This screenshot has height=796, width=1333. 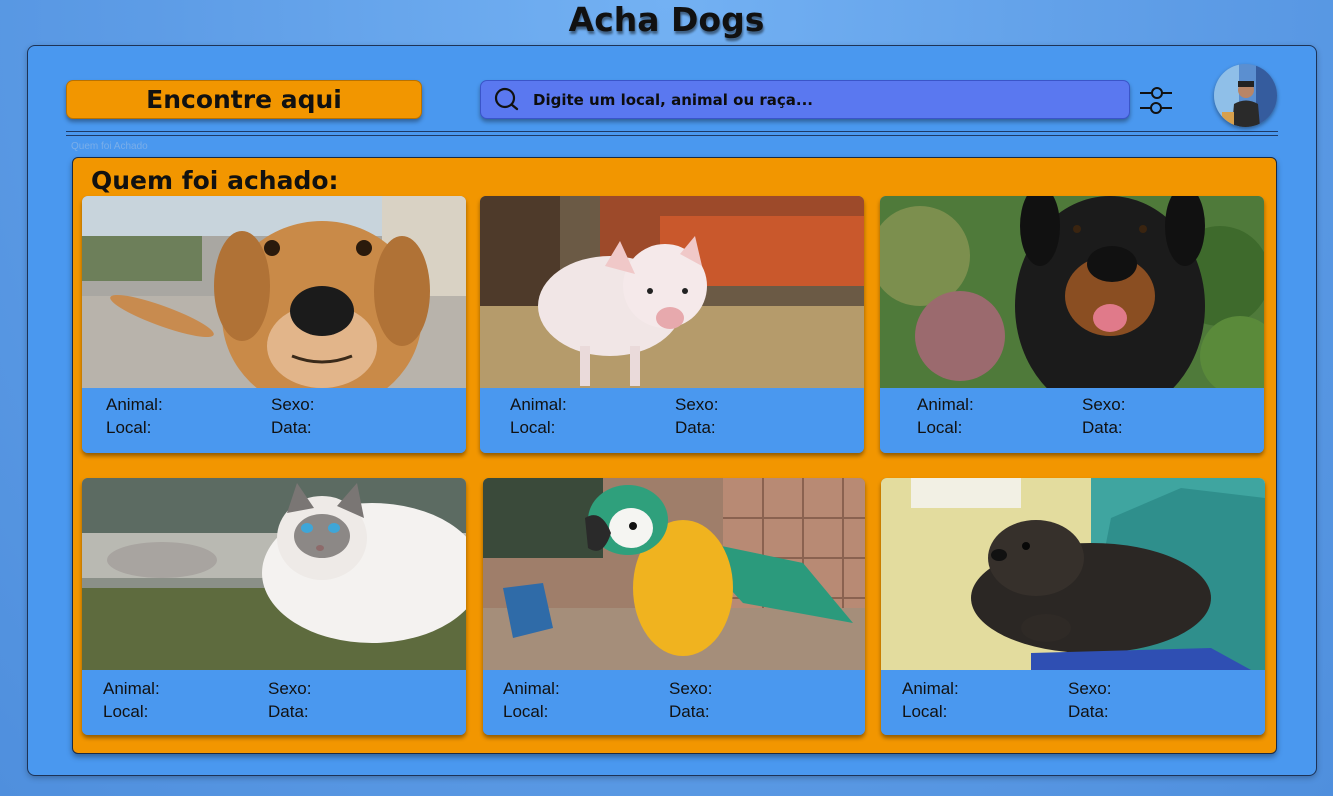 I want to click on animal-card-dog: Animal: Sexo: Local: Data:, so click(x=274, y=324).